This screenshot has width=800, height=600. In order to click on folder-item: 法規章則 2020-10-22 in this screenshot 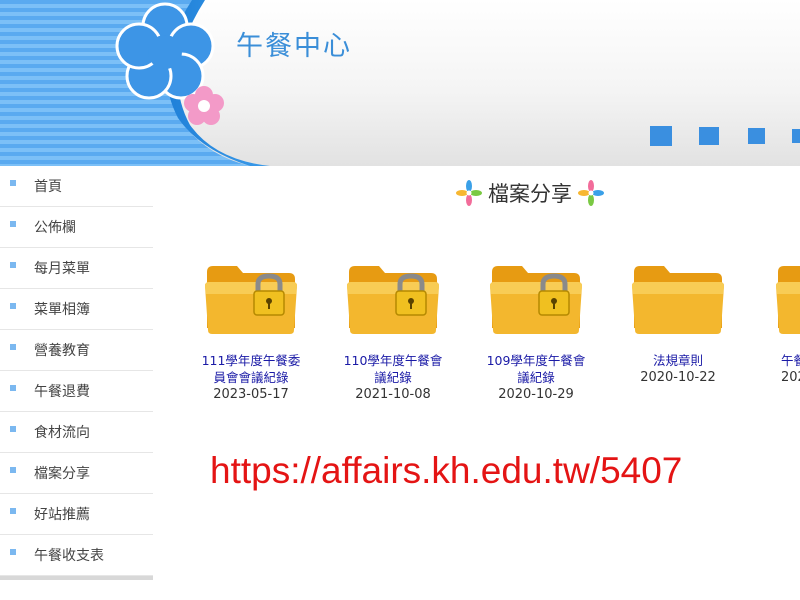, I will do `click(678, 324)`.